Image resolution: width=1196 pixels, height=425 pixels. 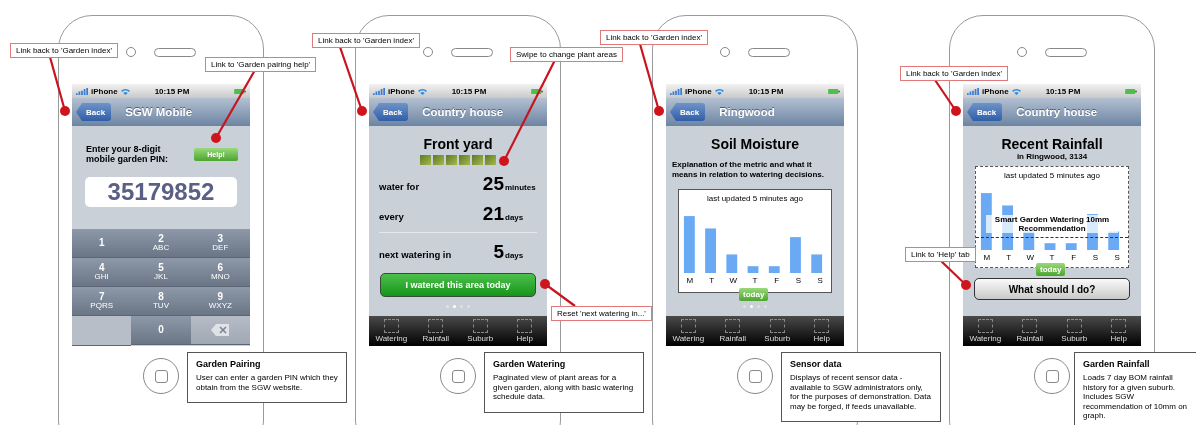 What do you see at coordinates (416, 254) in the screenshot?
I see `schedule-label: next watering in` at bounding box center [416, 254].